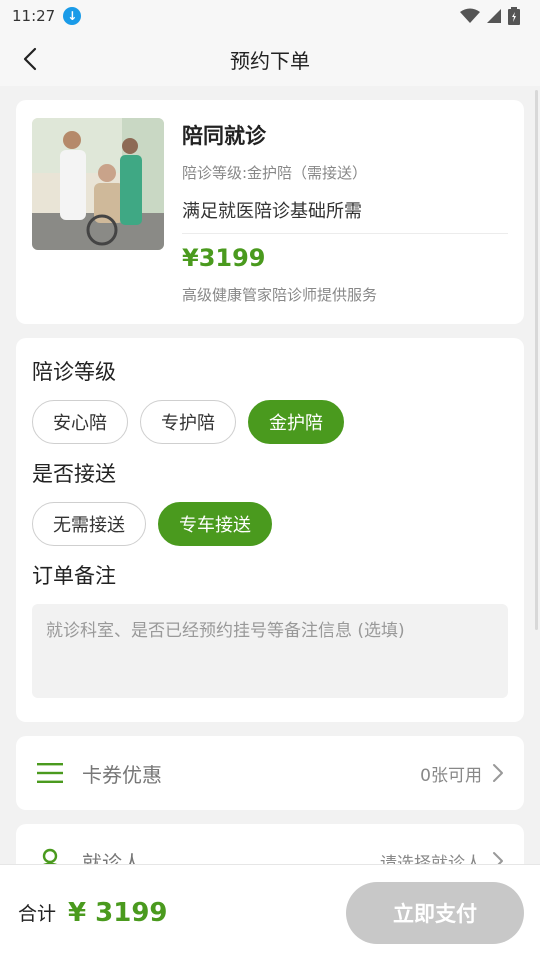 The width and height of the screenshot is (540, 960). Describe the element at coordinates (224, 136) in the screenshot. I see `product-name: 陪同就诊` at that location.